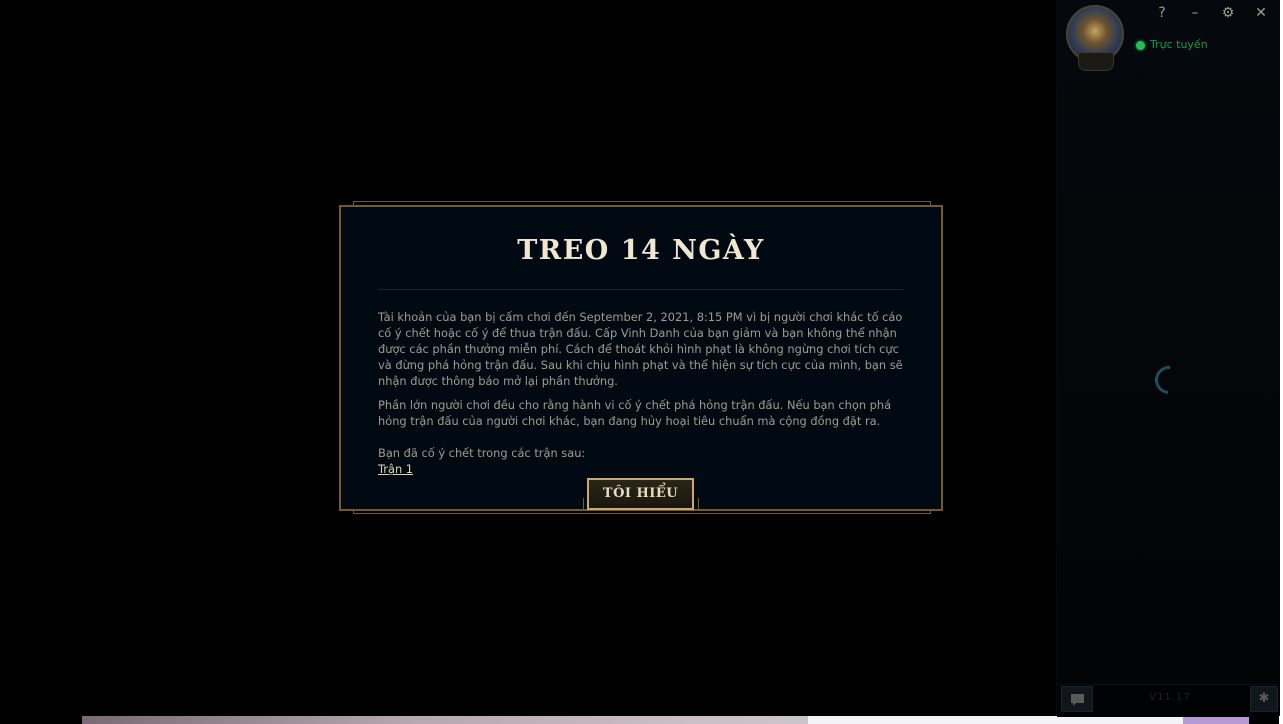 The width and height of the screenshot is (1283, 724). Describe the element at coordinates (395, 469) in the screenshot. I see `match-link: Trận 1` at that location.